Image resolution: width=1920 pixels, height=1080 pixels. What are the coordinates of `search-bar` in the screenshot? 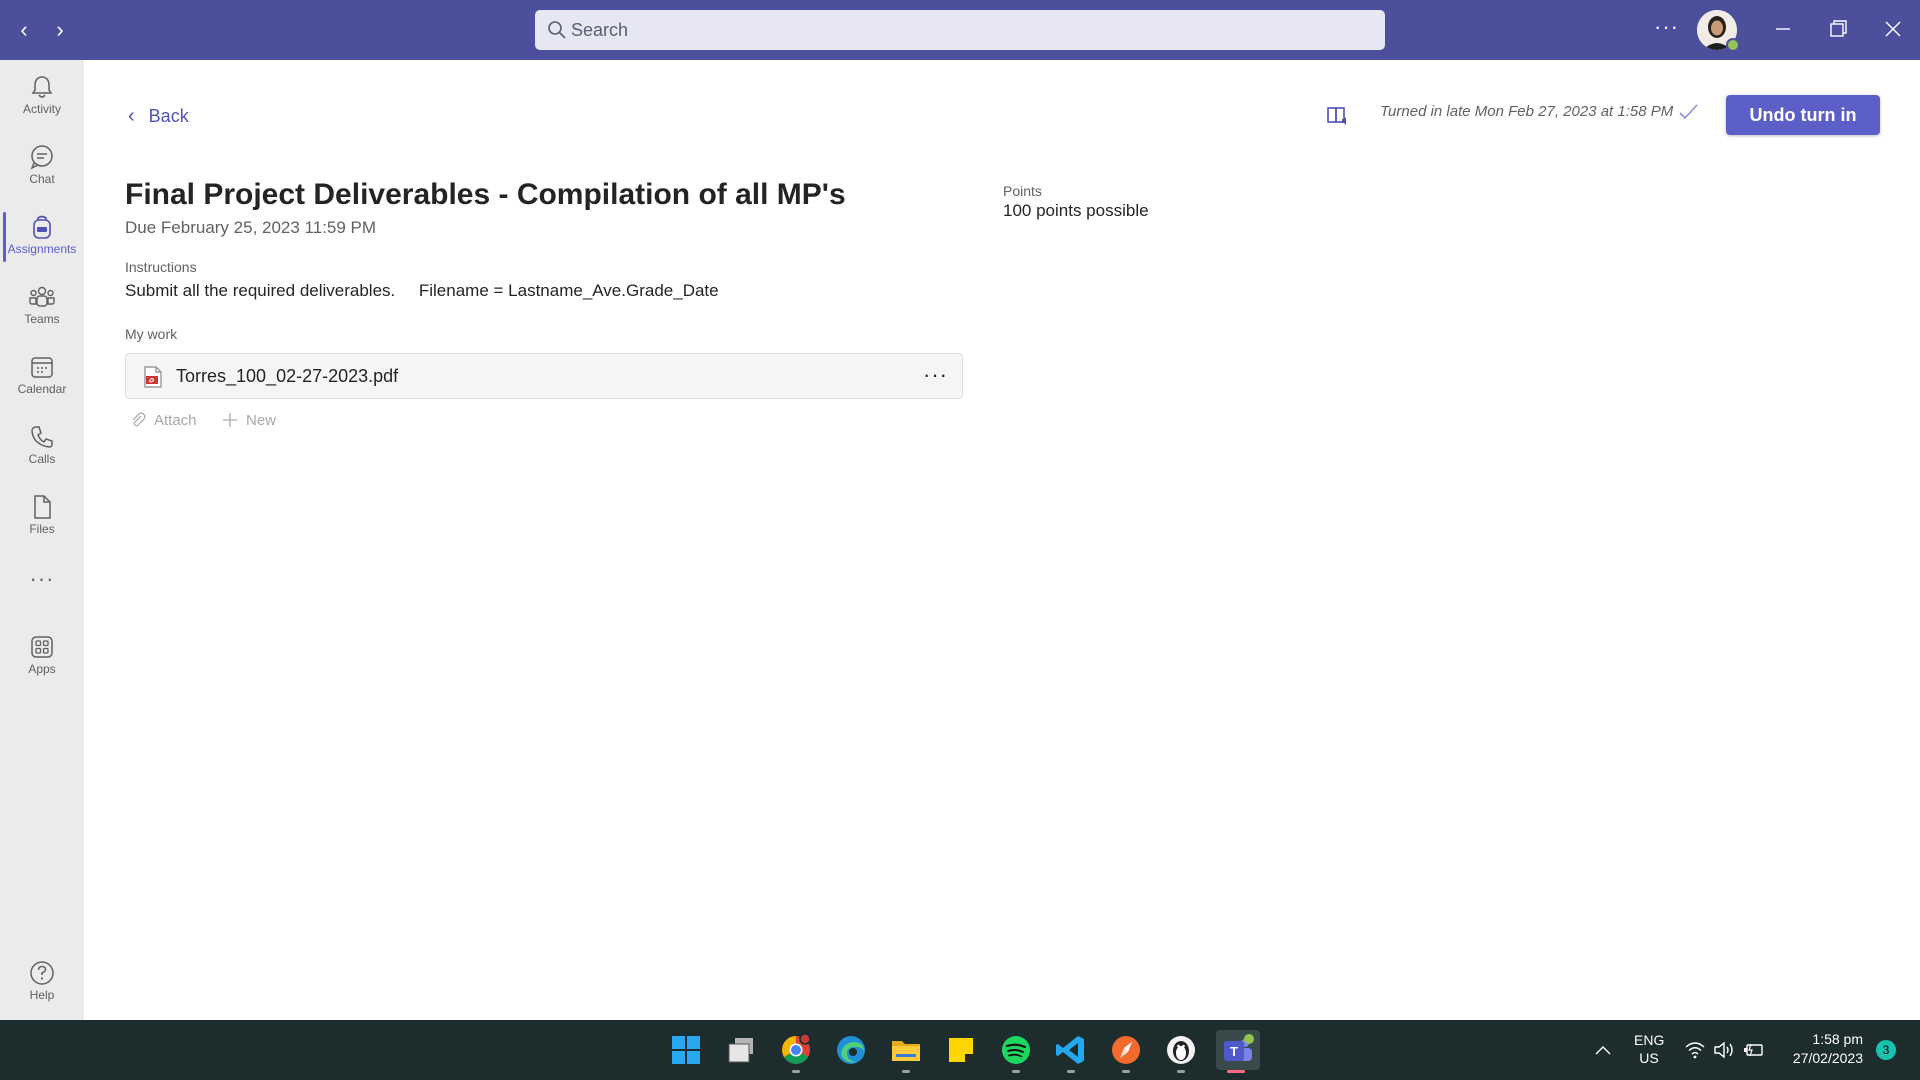 It's located at (960, 30).